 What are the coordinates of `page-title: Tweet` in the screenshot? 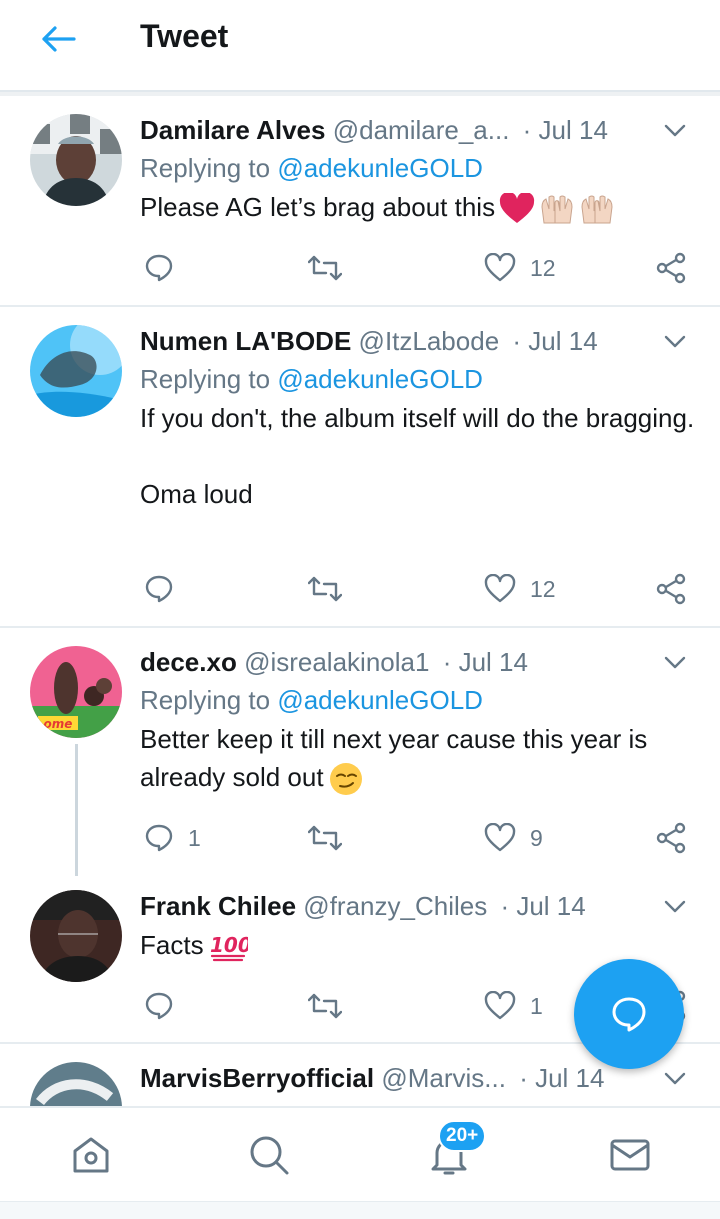 It's located at (184, 36).